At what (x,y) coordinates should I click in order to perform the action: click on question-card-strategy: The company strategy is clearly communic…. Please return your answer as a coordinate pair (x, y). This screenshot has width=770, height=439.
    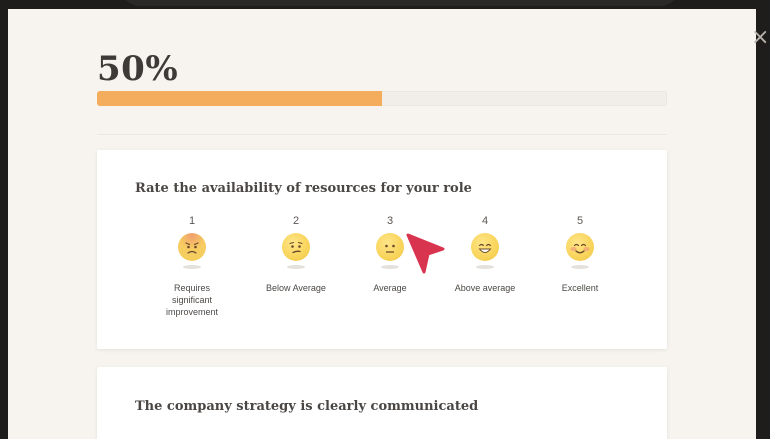
    Looking at the image, I should click on (382, 403).